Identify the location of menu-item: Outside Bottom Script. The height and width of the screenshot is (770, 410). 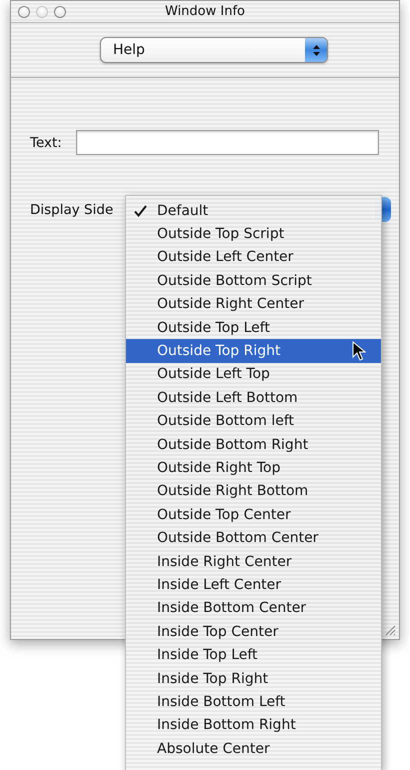
(253, 281).